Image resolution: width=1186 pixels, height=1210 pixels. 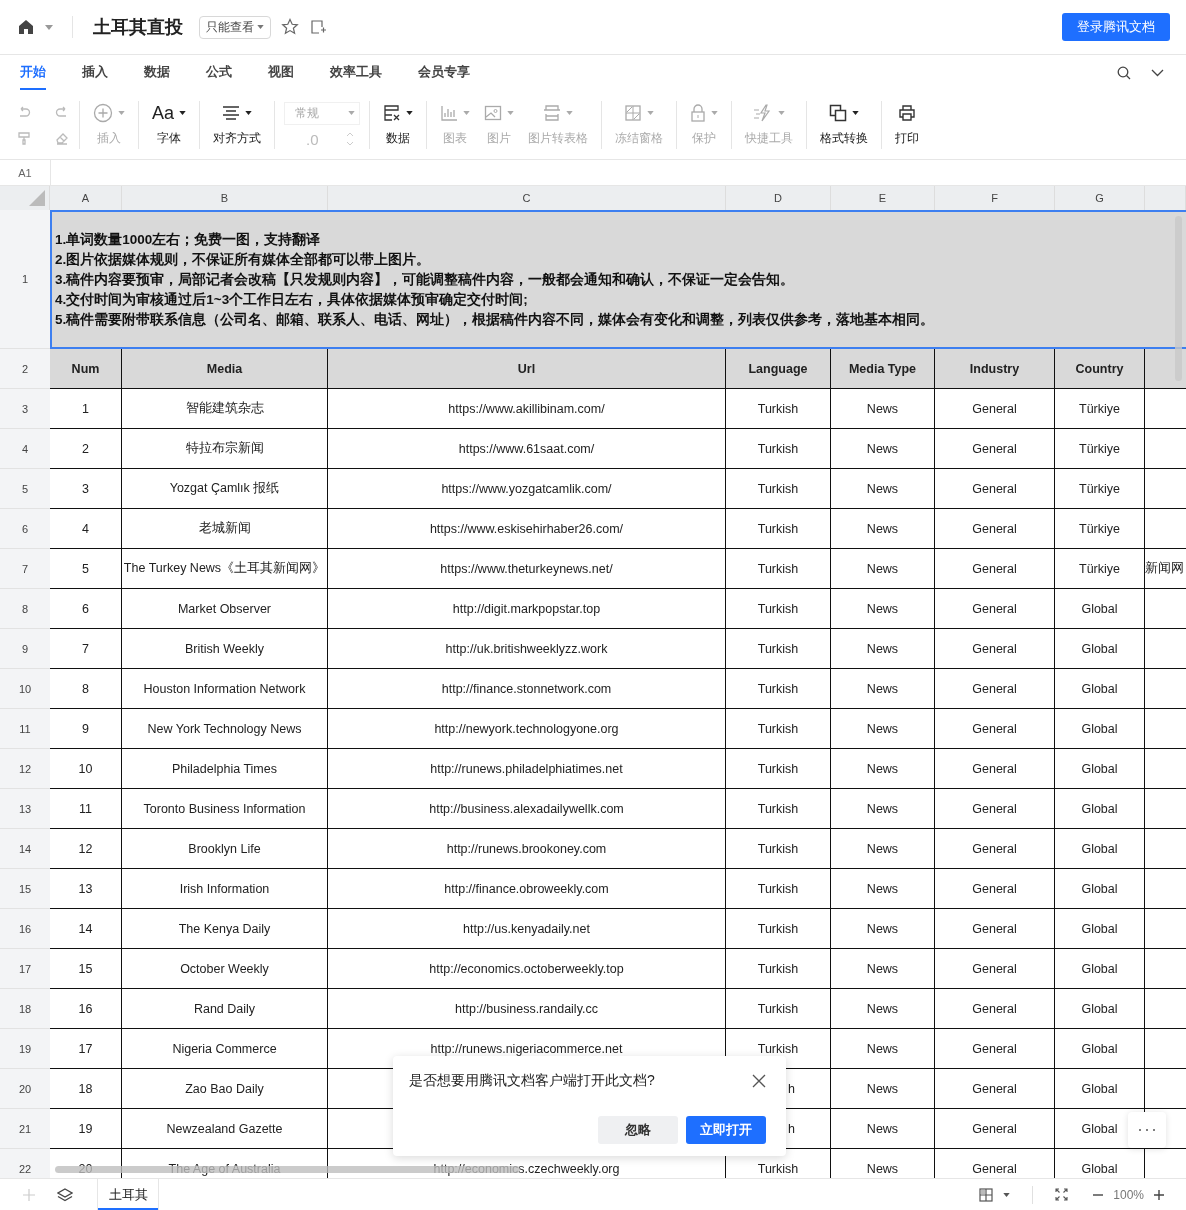 What do you see at coordinates (25, 1089) in the screenshot?
I see `row-header: 20` at bounding box center [25, 1089].